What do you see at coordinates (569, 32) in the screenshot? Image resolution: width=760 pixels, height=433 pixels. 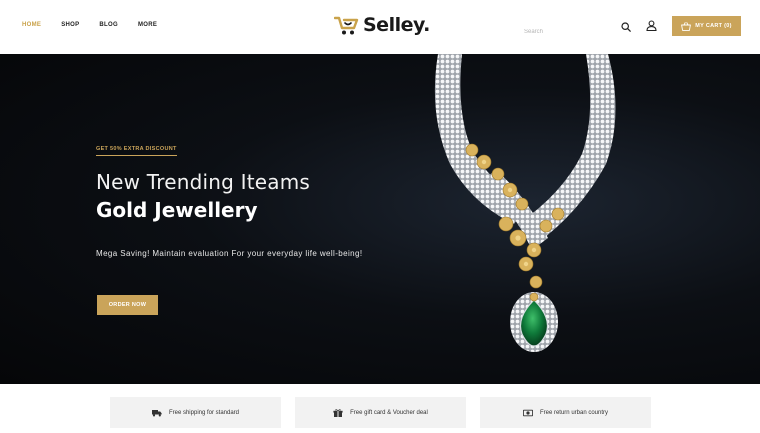 I see `search-input` at bounding box center [569, 32].